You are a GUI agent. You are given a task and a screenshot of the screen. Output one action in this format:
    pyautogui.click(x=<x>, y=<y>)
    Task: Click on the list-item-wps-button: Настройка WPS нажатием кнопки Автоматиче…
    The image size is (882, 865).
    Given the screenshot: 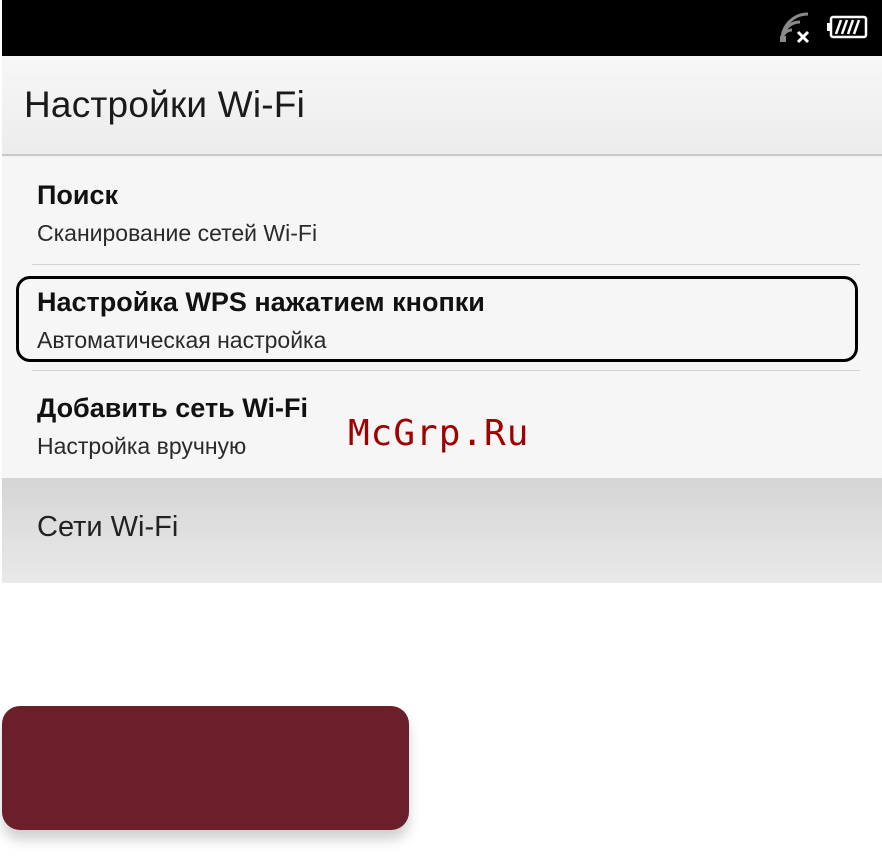 What is the action you would take?
    pyautogui.click(x=442, y=318)
    